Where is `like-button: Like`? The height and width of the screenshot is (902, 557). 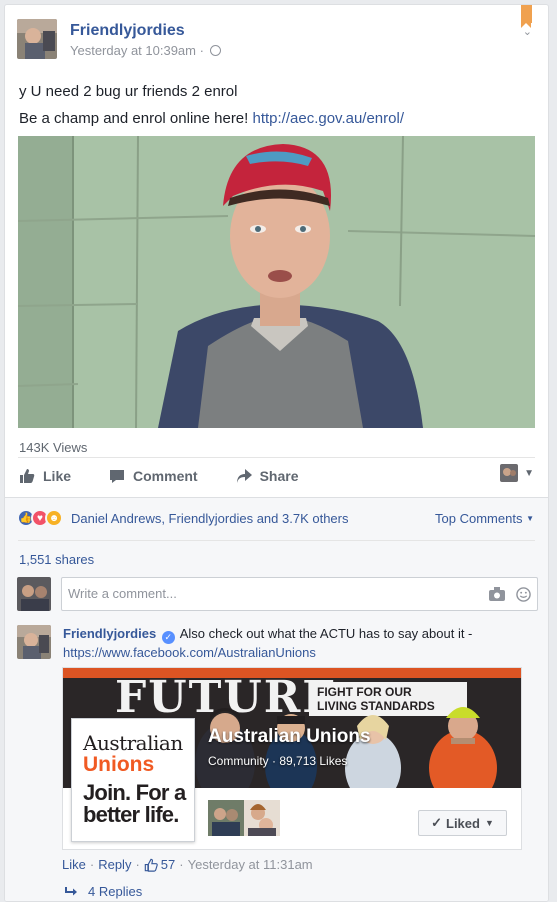 like-button: Like is located at coordinates (45, 476).